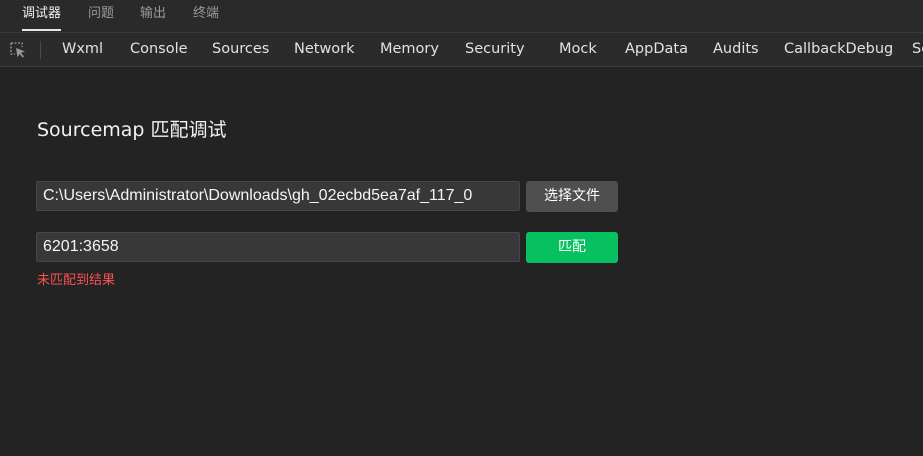 This screenshot has width=923, height=456. Describe the element at coordinates (917, 49) in the screenshot. I see `panel-tab-overflow: Se` at that location.